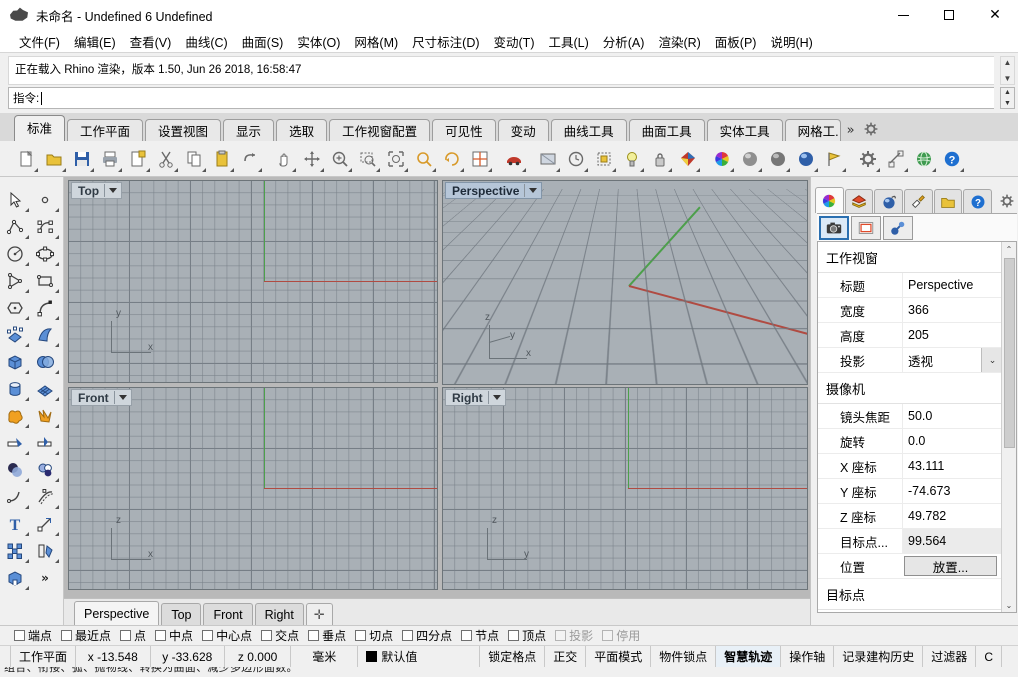 This screenshot has height=677, width=1018. I want to click on fillet-curve-icon, so click(15, 497).